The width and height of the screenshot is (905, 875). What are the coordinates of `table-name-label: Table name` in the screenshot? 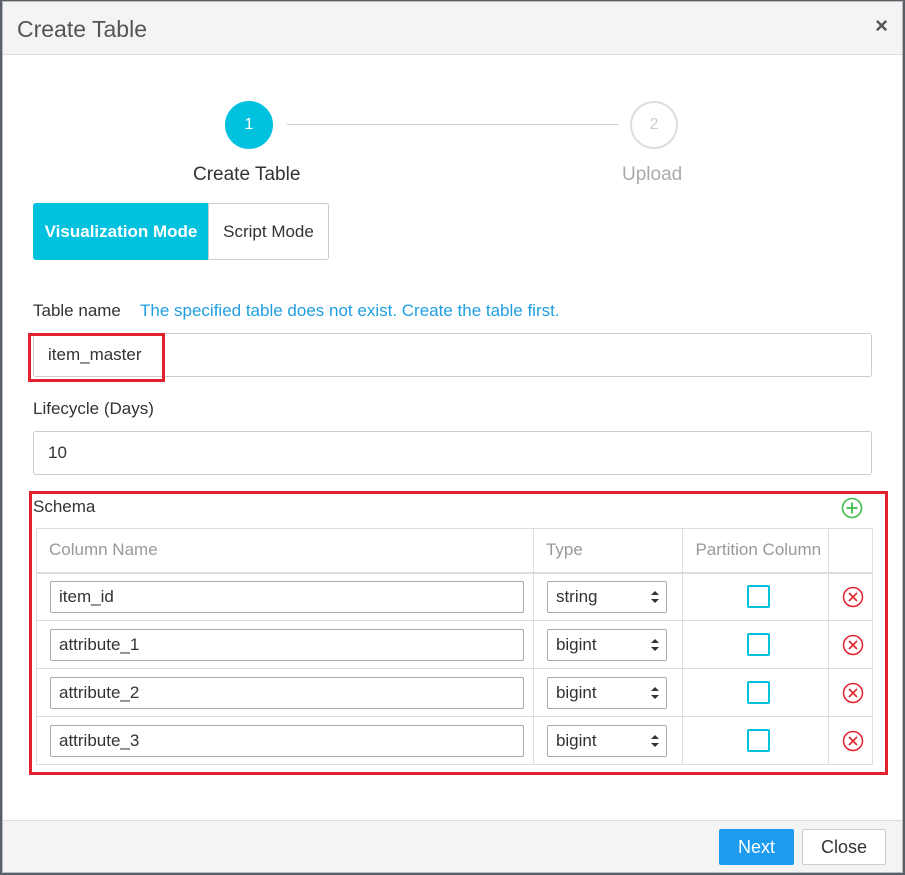 It's located at (77, 310).